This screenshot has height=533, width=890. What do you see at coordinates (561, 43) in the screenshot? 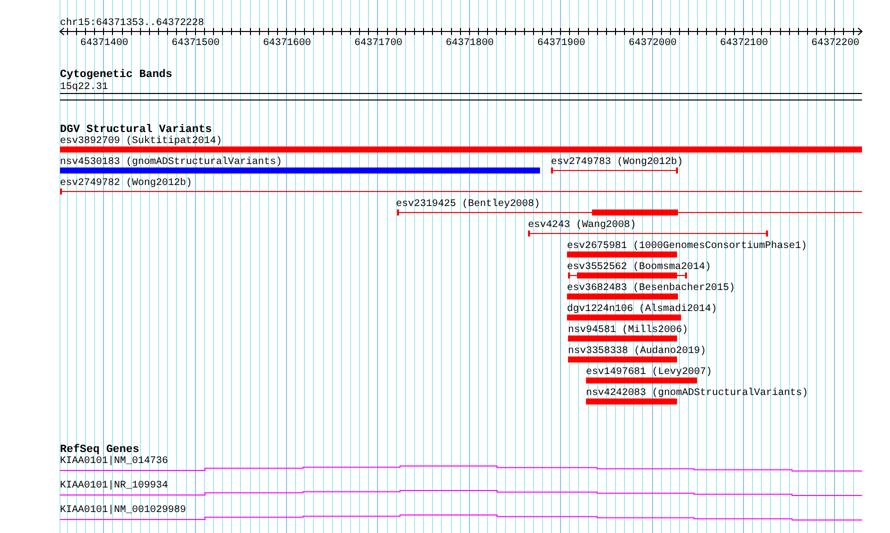
I see `tick-label: 64371900` at bounding box center [561, 43].